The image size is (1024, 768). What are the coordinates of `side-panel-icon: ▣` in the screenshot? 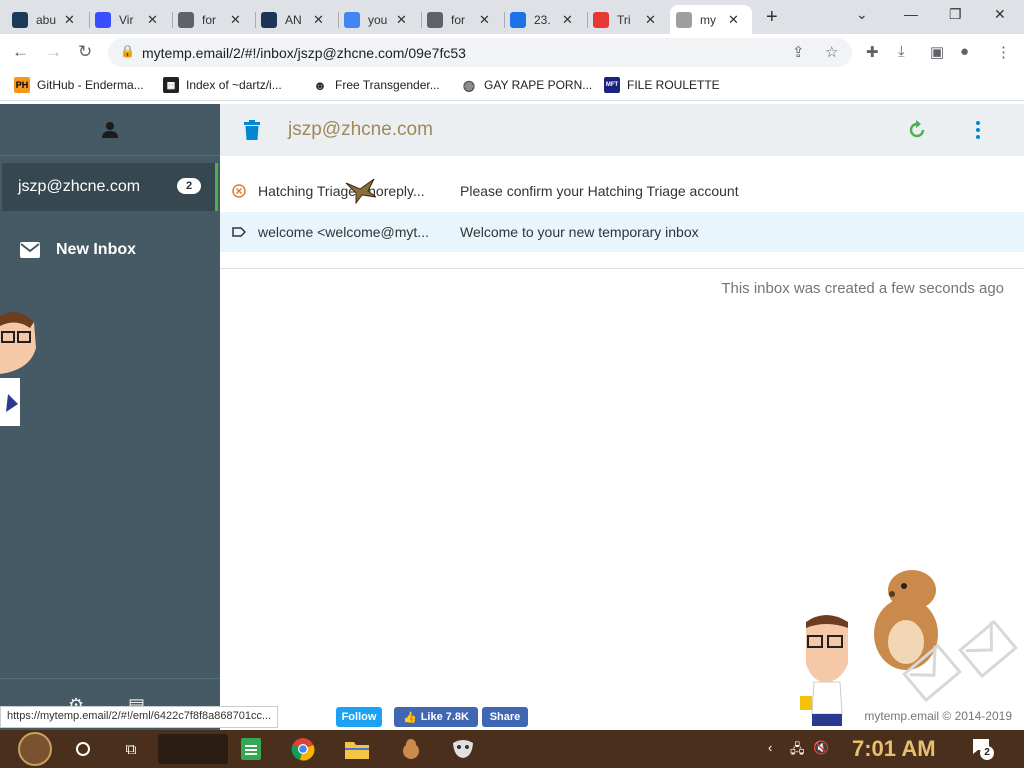 It's located at (937, 52).